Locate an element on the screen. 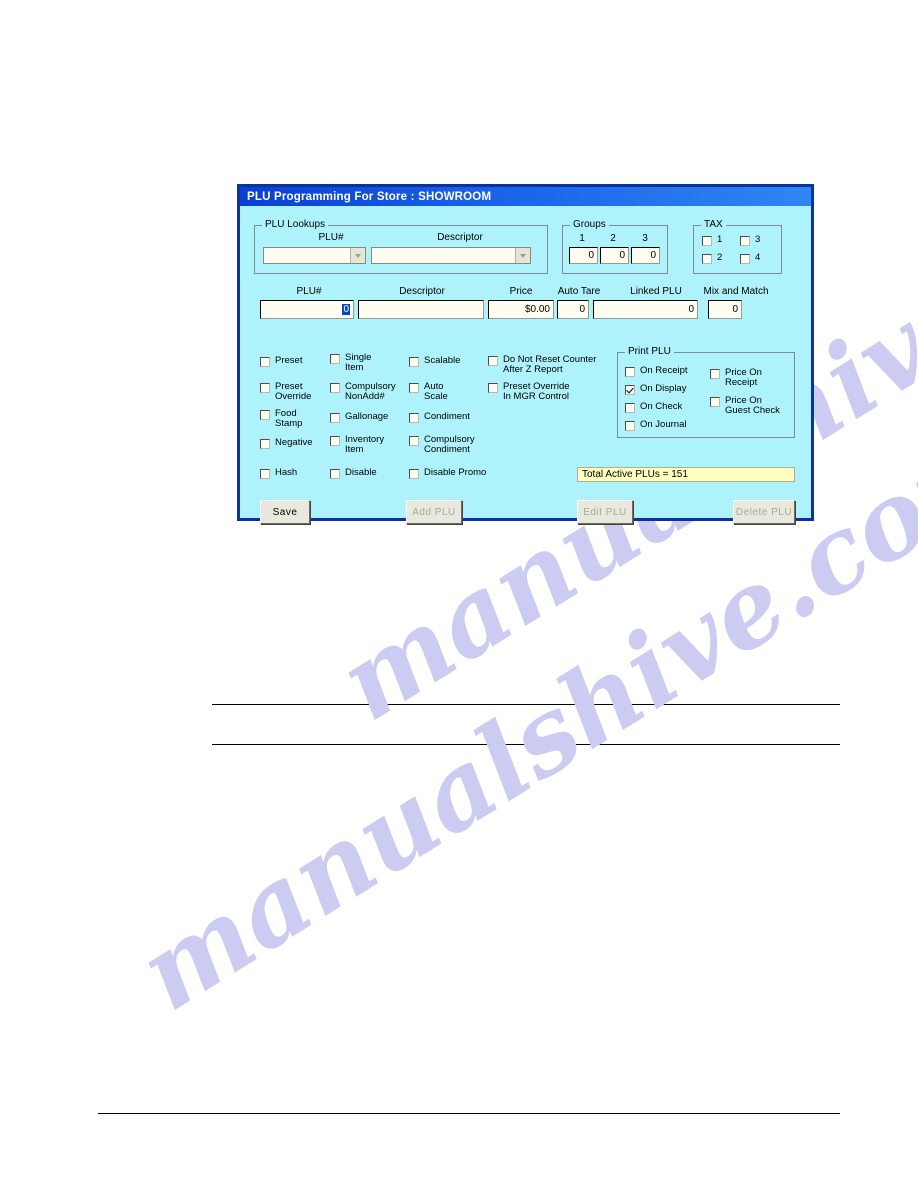 Image resolution: width=918 pixels, height=1188 pixels. lookup-plu-combobox is located at coordinates (314, 255).